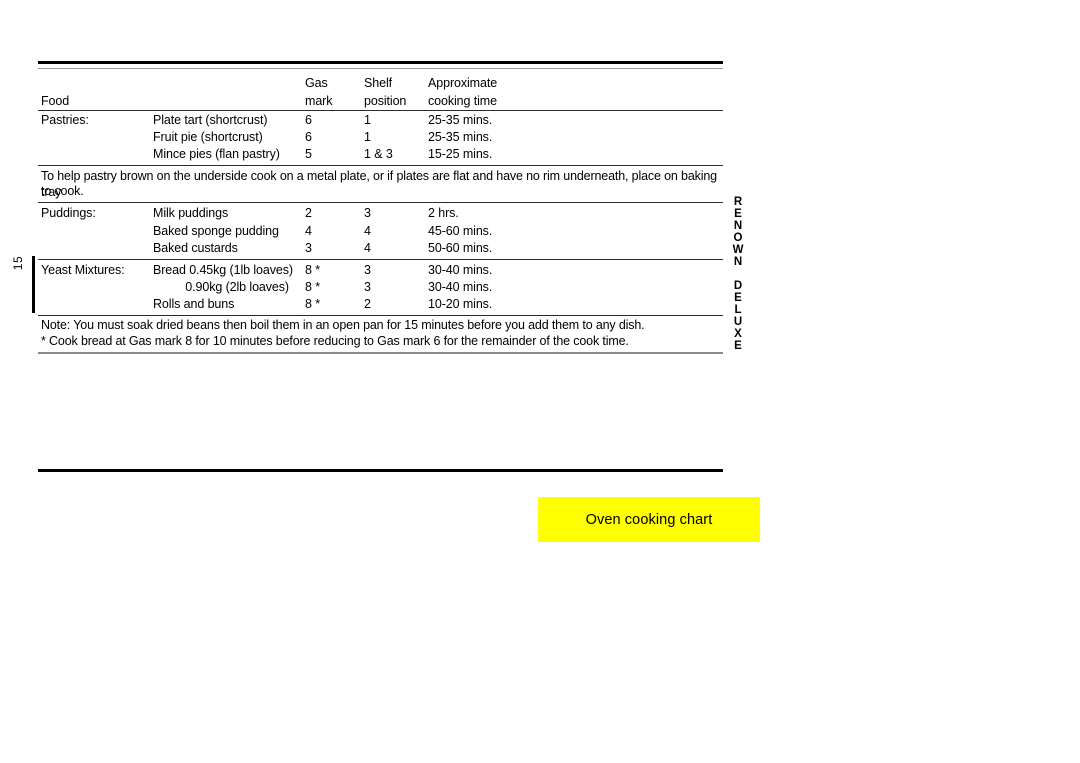  What do you see at coordinates (380, 110) in the screenshot?
I see `header-bottom-rule` at bounding box center [380, 110].